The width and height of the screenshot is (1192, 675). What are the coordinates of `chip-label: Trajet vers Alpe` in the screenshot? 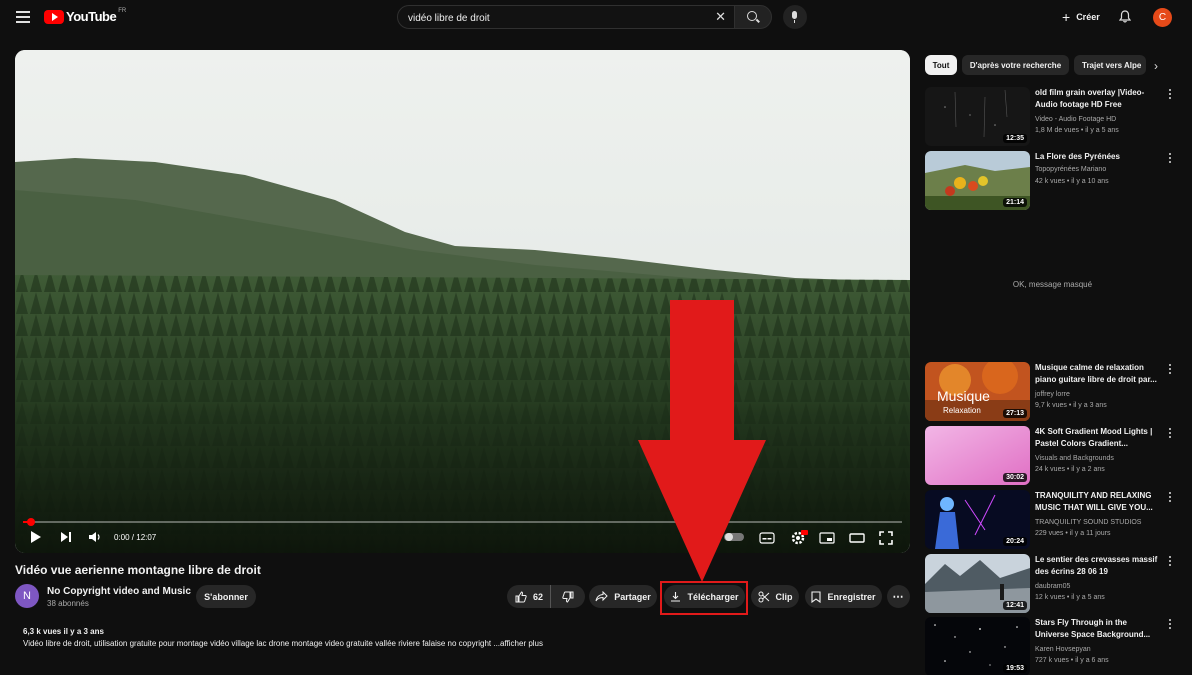 It's located at (1112, 65).